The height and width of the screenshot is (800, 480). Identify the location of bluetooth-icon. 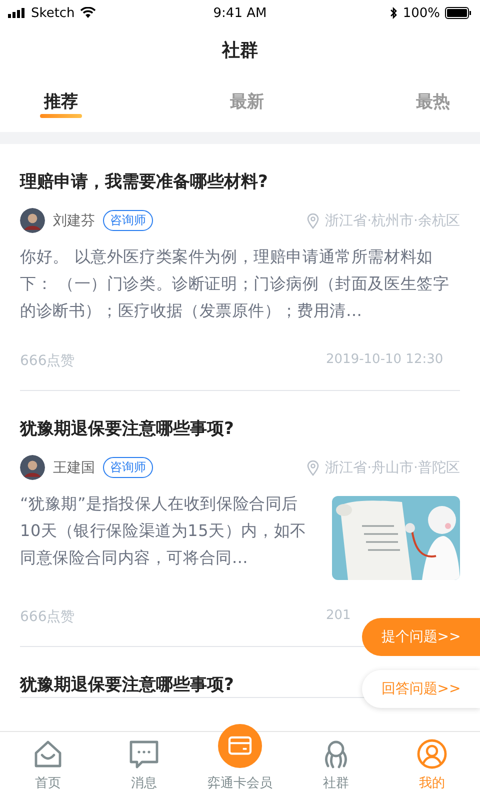
(394, 13).